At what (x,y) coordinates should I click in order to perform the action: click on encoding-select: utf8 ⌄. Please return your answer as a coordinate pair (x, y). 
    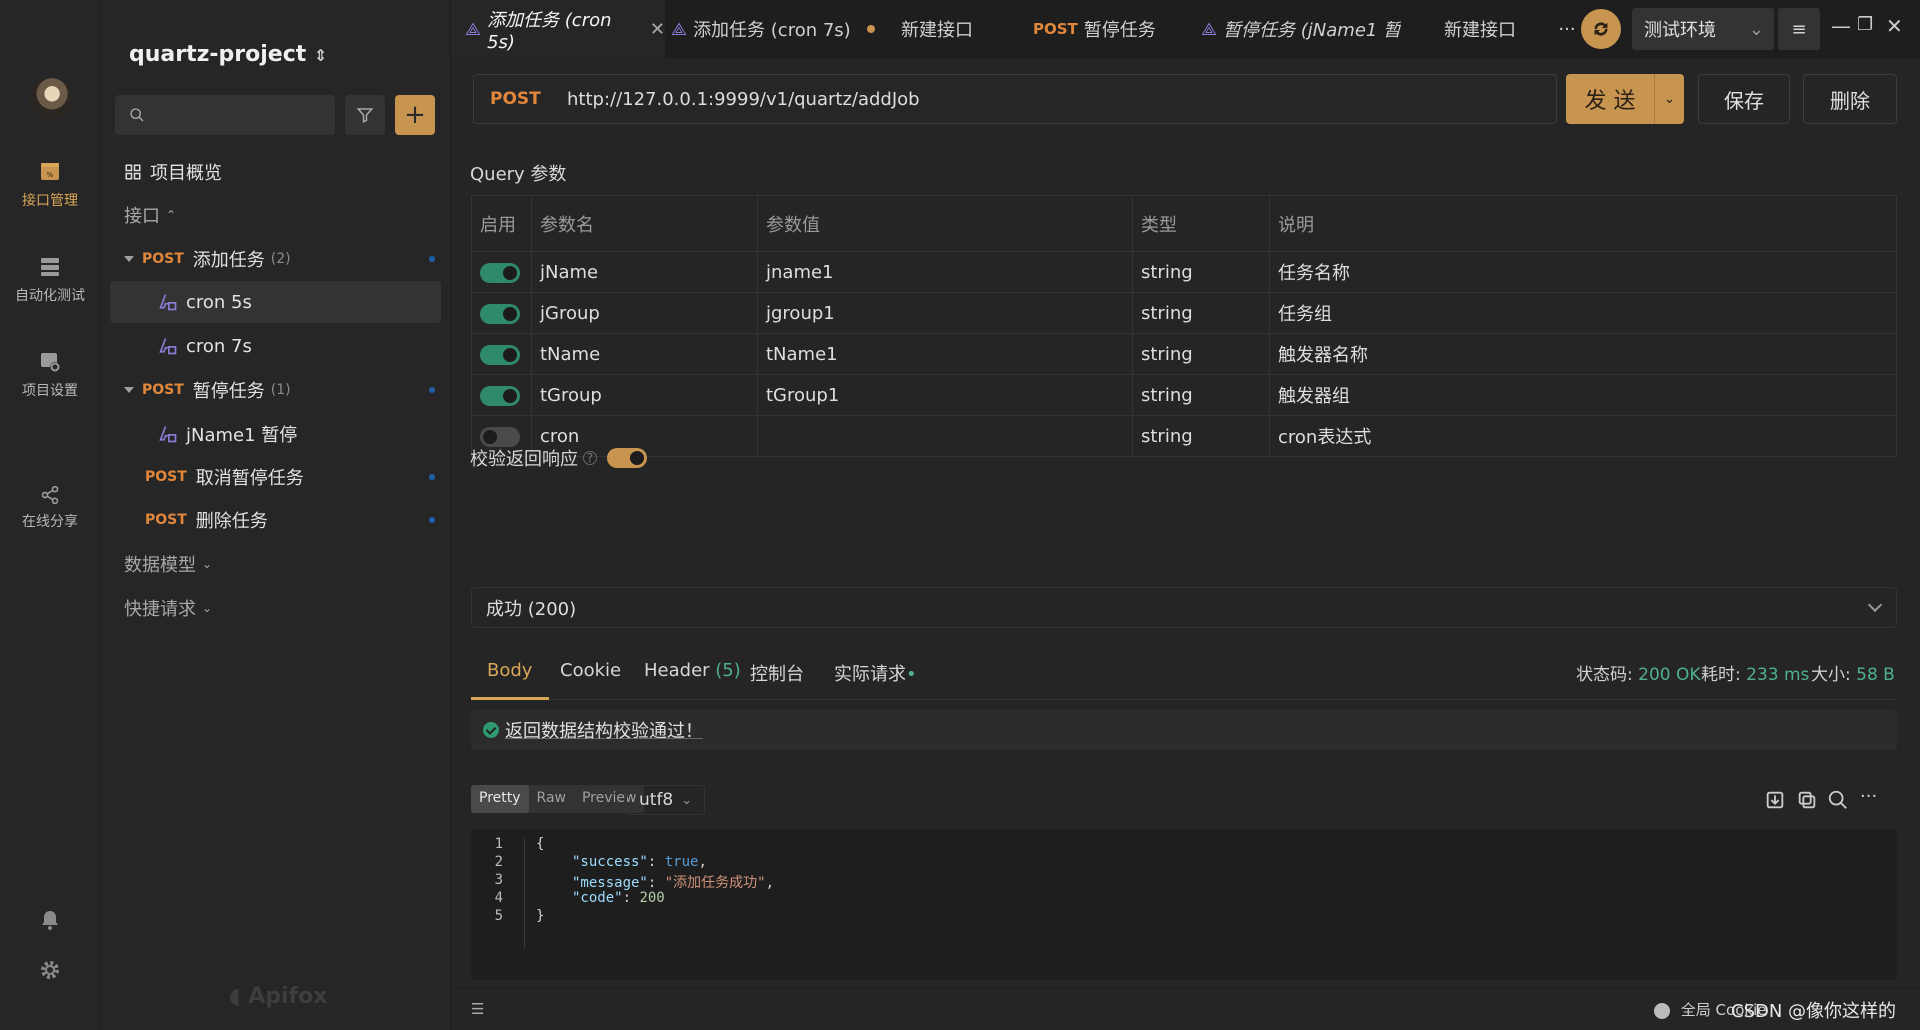
    Looking at the image, I should click on (666, 800).